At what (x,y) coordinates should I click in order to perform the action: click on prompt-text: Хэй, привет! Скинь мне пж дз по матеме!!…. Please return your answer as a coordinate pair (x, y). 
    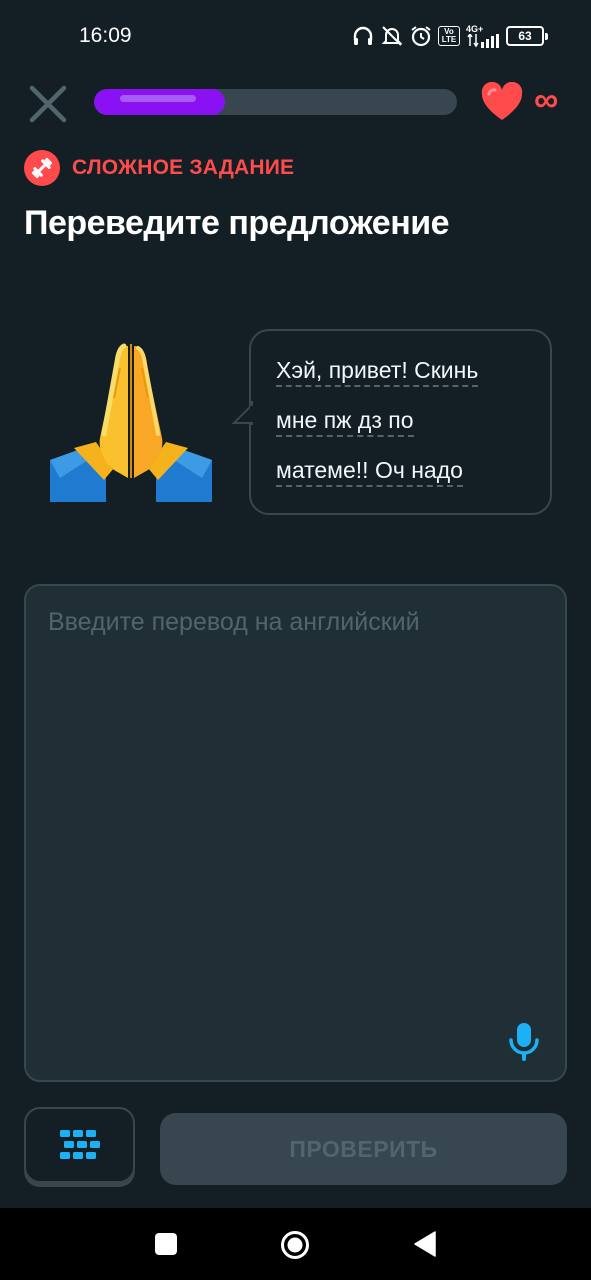
    Looking at the image, I should click on (411, 424).